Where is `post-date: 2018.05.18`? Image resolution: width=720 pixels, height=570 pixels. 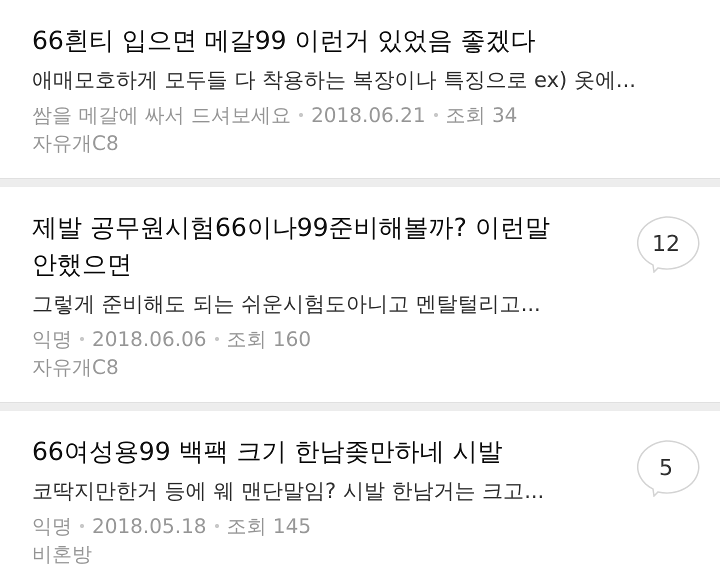
post-date: 2018.05.18 is located at coordinates (149, 526).